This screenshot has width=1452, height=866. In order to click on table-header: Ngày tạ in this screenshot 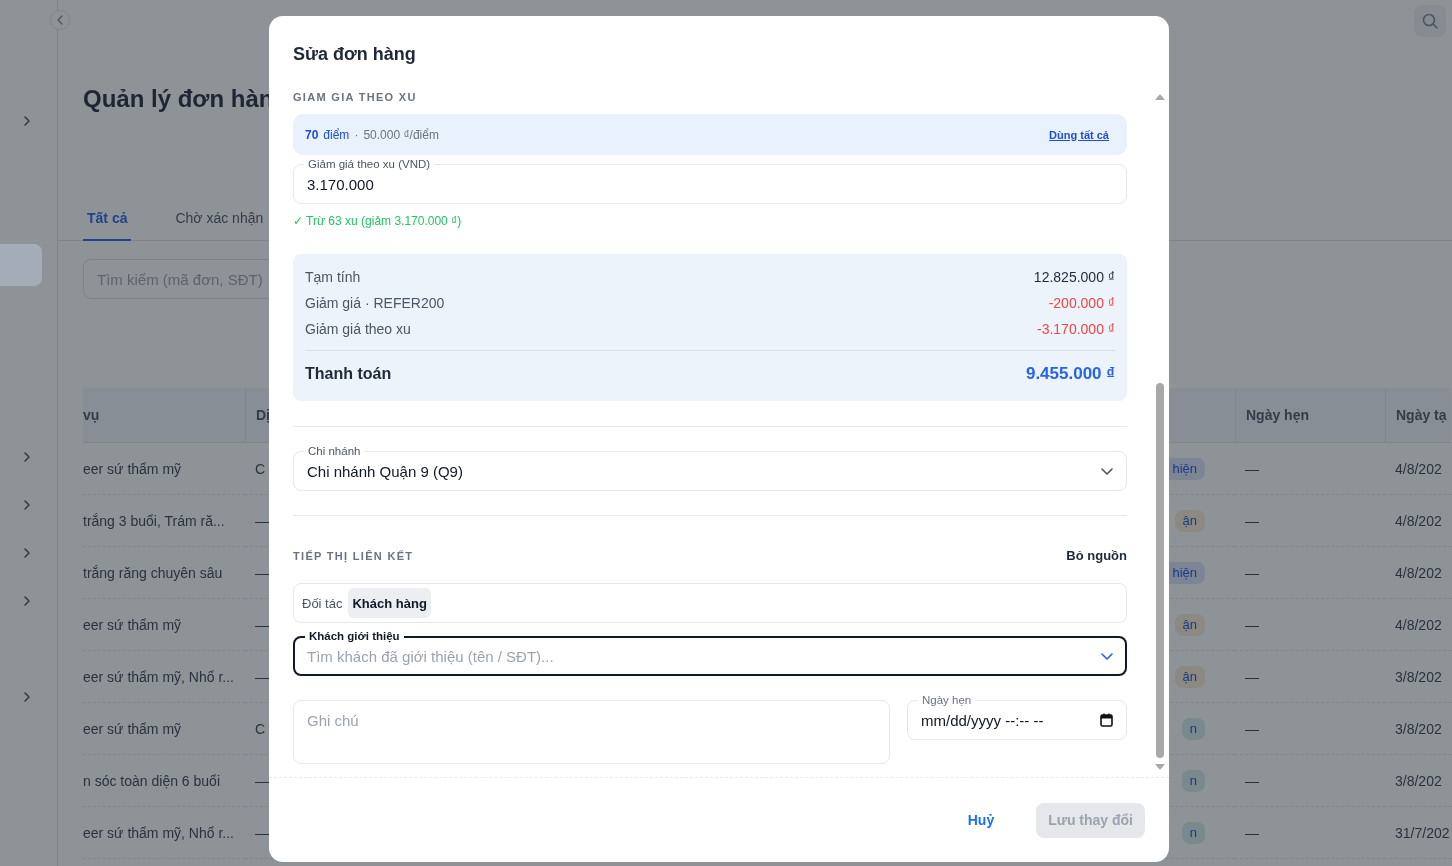, I will do `click(1418, 415)`.